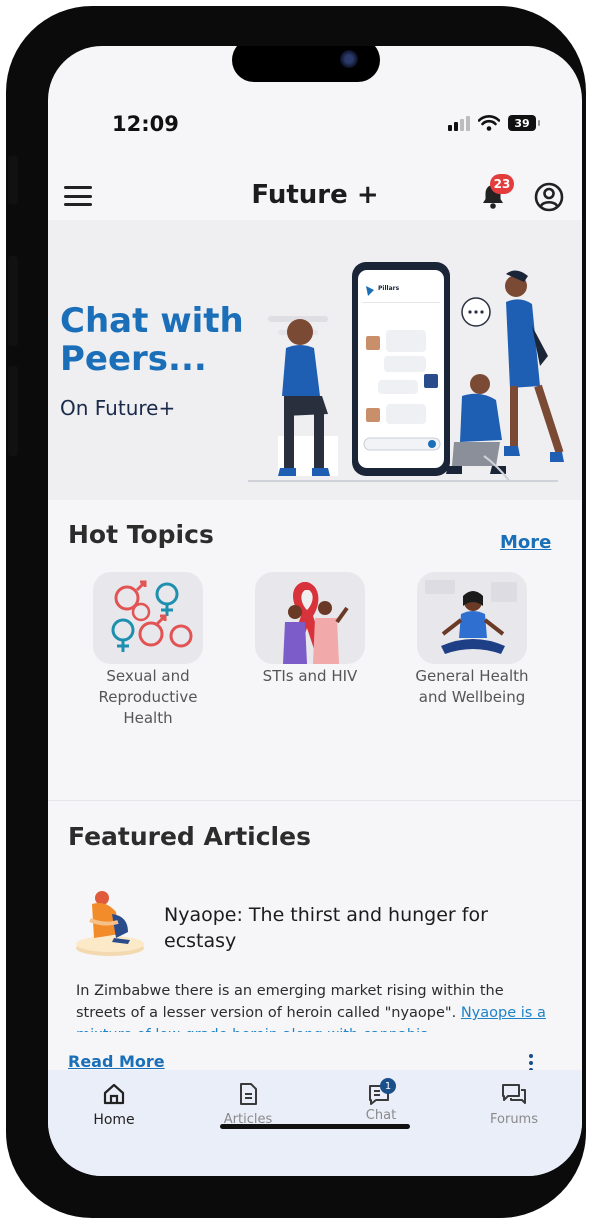  What do you see at coordinates (524, 123) in the screenshot?
I see `battery-icon: 39` at bounding box center [524, 123].